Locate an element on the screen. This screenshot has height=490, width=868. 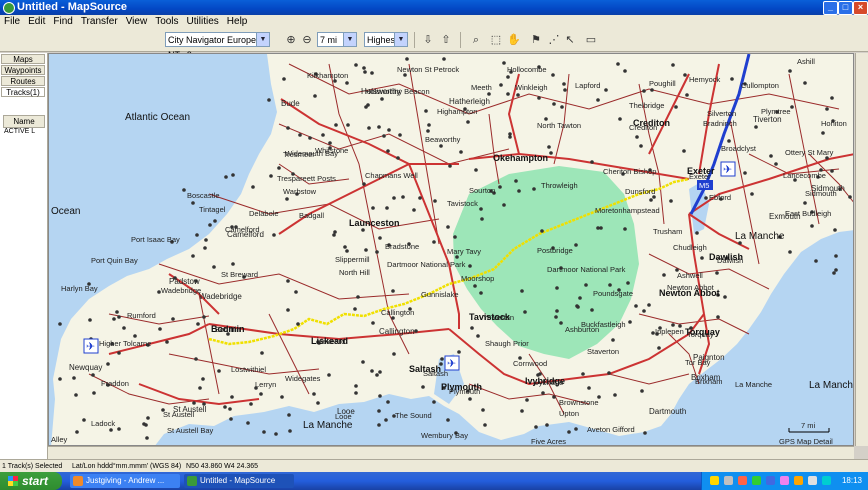
receive-from-device-icon: ⇩ is located at coordinates (428, 40).